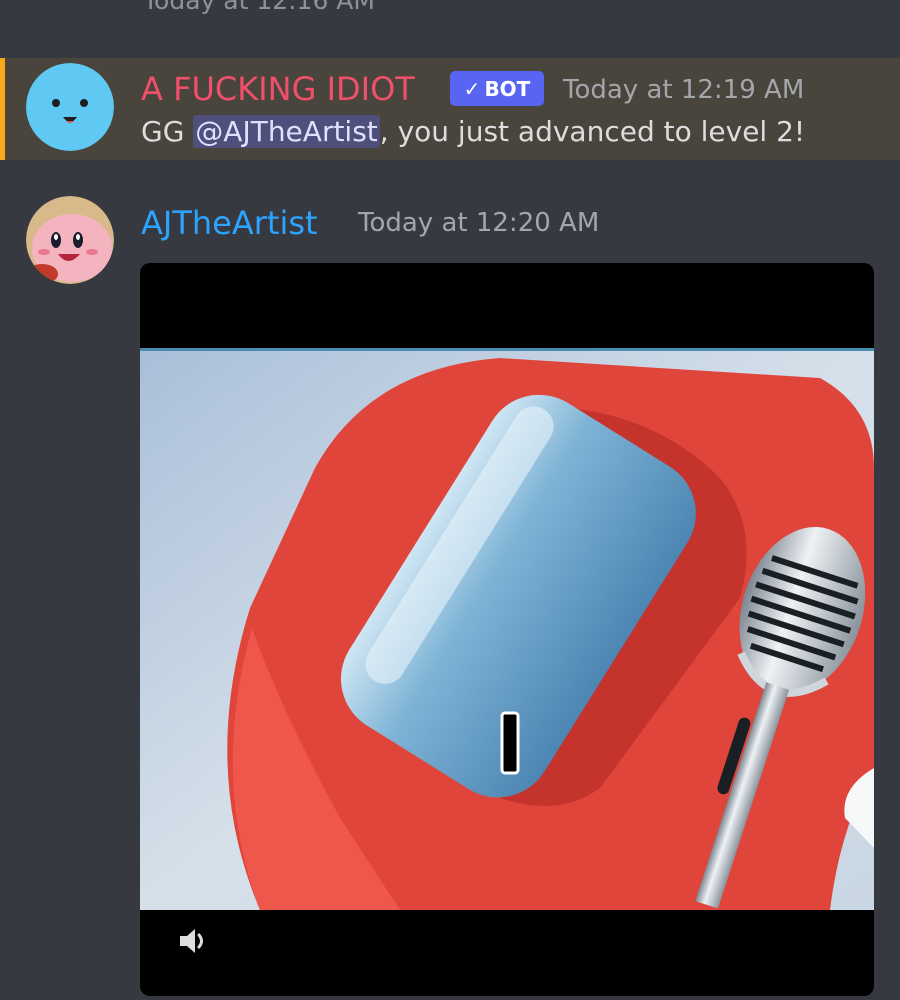 The height and width of the screenshot is (1000, 900). What do you see at coordinates (507, 88) in the screenshot?
I see `bot-tag-label: BOT` at bounding box center [507, 88].